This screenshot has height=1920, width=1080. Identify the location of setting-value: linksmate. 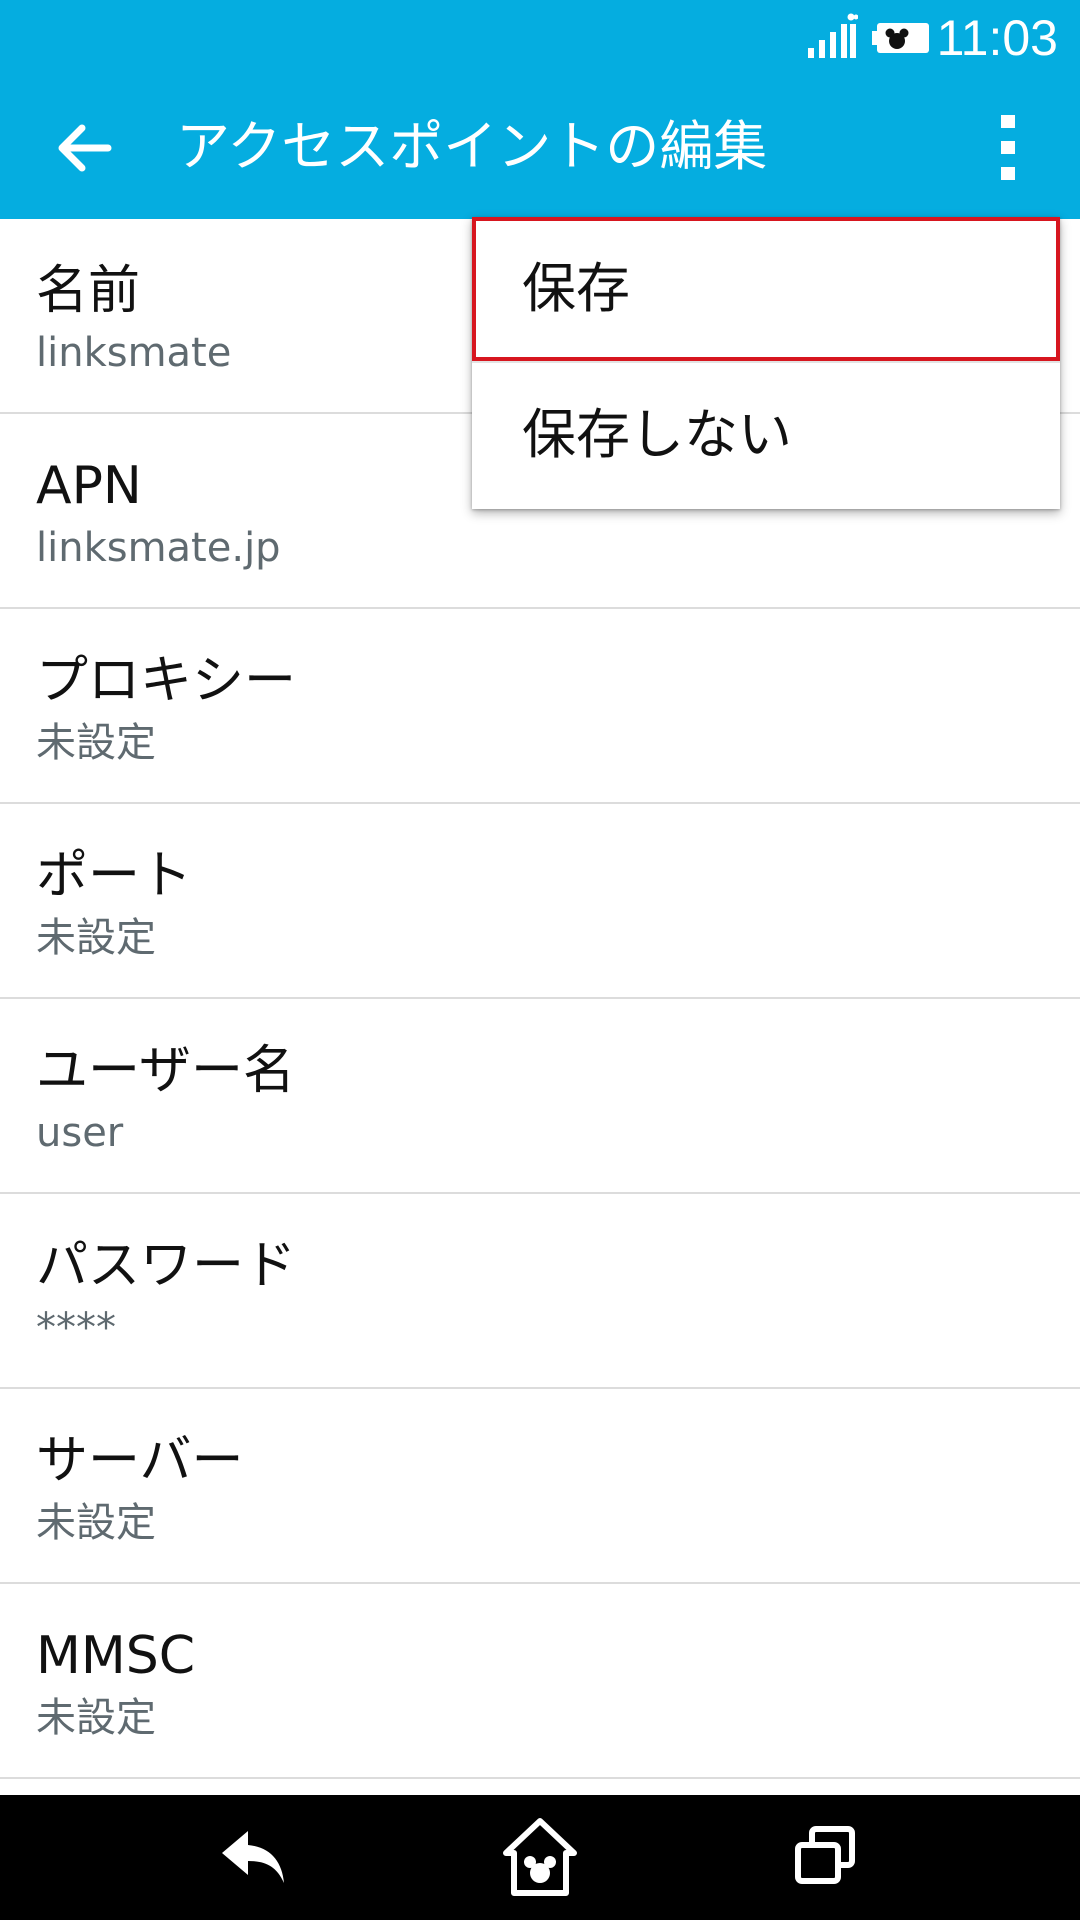
(134, 353).